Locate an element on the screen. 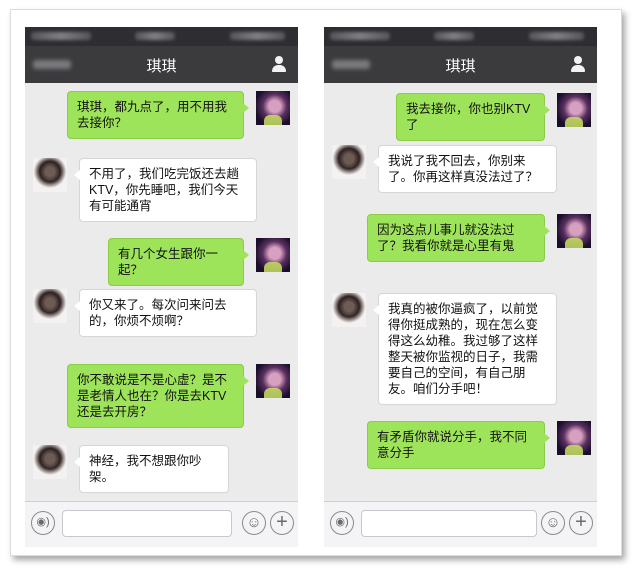 The image size is (640, 571). message-row: 因为这点儿事儿就没法过了？我看你就是心里有鬼 is located at coordinates (460, 239).